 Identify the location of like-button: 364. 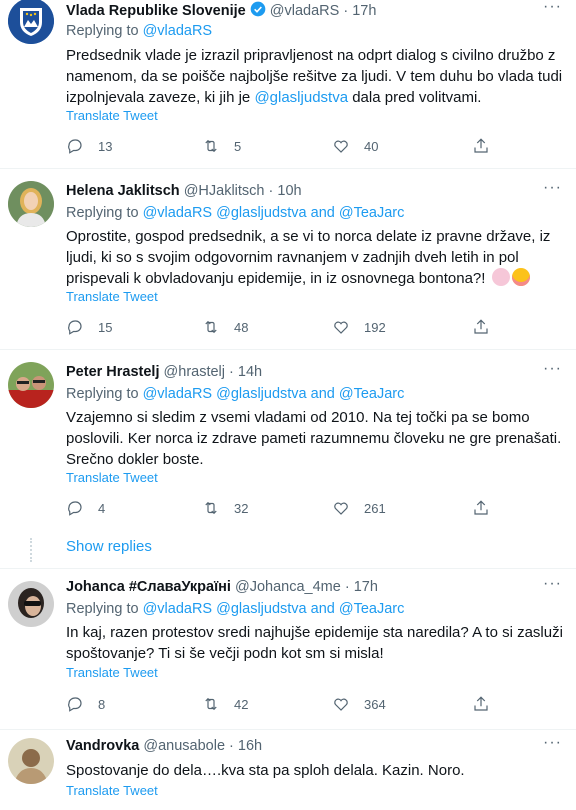
(359, 704).